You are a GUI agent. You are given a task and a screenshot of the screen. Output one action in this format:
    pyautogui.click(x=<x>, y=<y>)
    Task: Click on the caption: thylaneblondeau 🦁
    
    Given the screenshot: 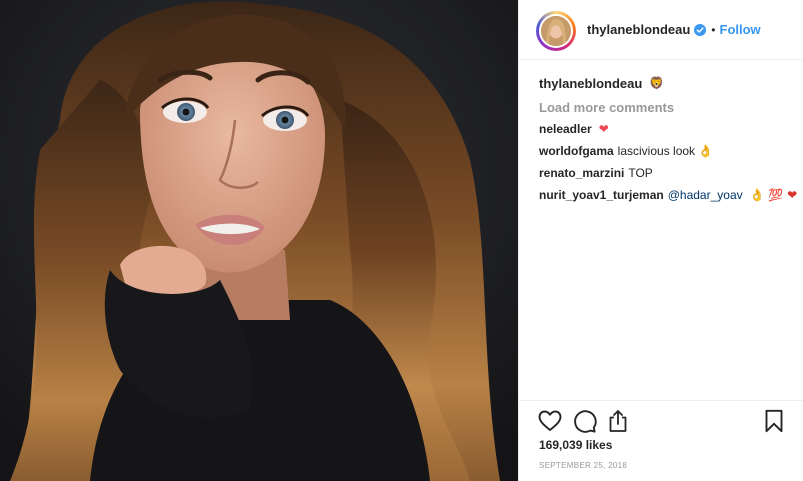 What is the action you would take?
    pyautogui.click(x=666, y=83)
    